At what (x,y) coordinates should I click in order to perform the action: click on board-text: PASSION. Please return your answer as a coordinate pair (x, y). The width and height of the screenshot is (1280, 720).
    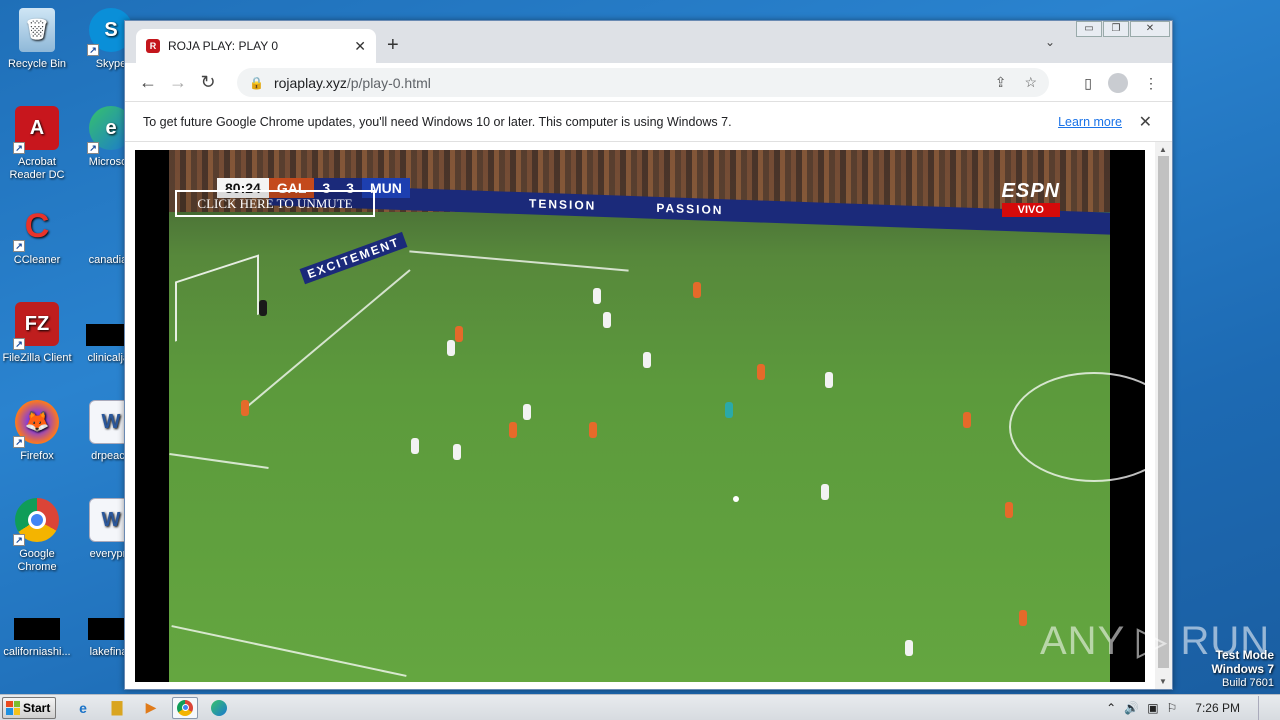
    Looking at the image, I should click on (690, 209).